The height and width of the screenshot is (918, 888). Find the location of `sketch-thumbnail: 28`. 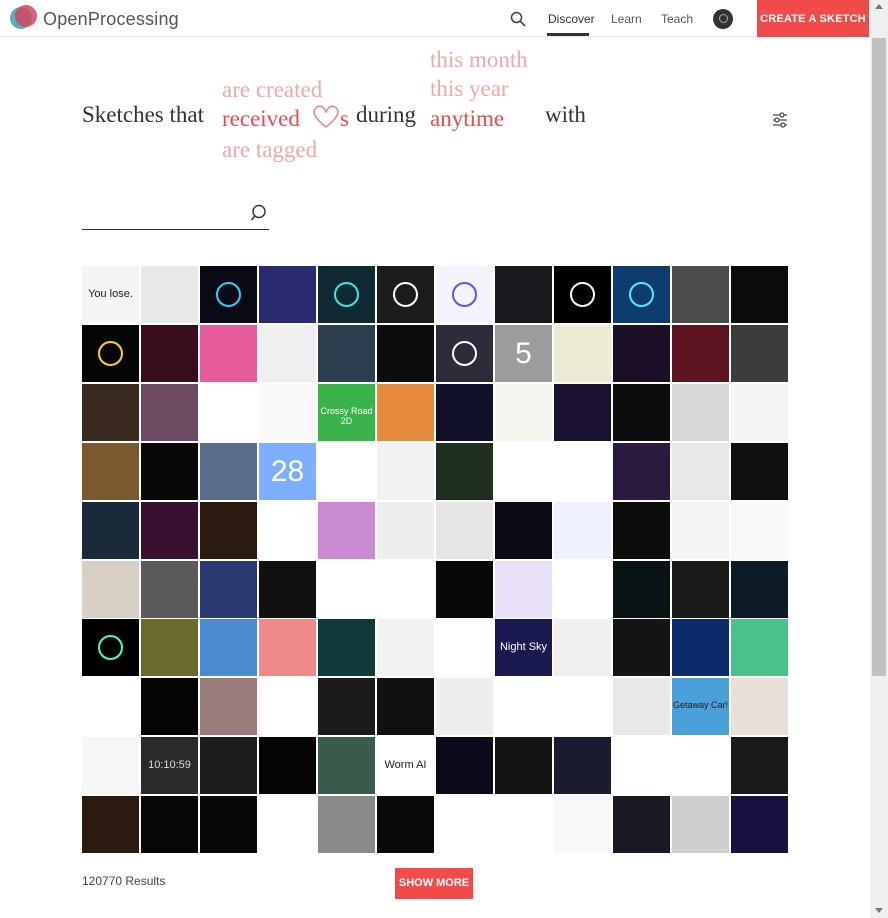

sketch-thumbnail: 28 is located at coordinates (287, 471).